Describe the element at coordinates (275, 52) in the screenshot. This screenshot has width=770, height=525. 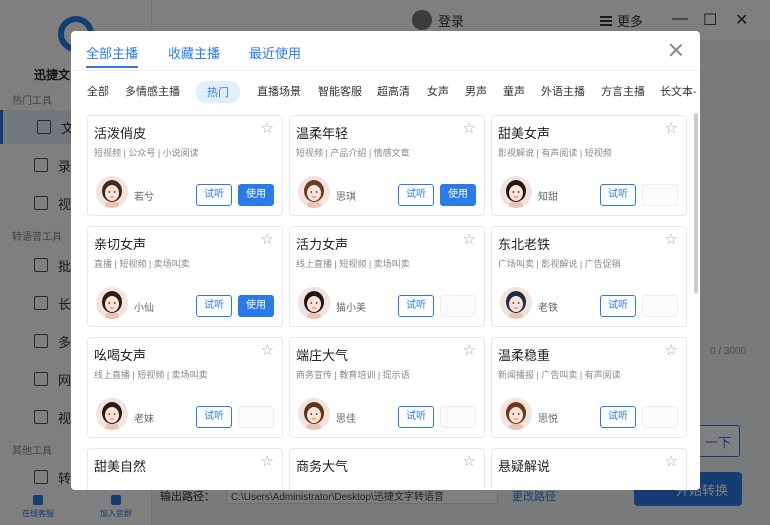
I see `tab-recent: 最近使用` at that location.